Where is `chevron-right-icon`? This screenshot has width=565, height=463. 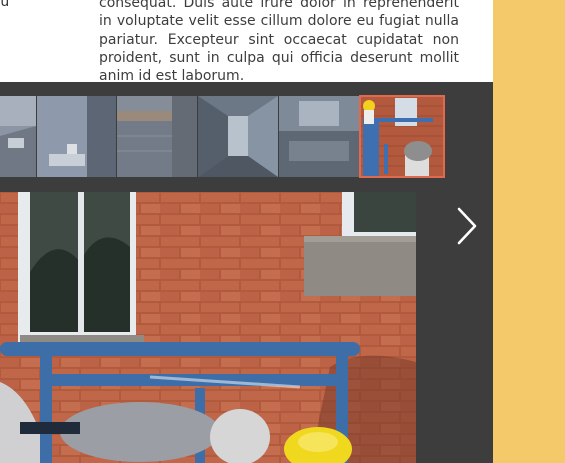 chevron-right-icon is located at coordinates (467, 226).